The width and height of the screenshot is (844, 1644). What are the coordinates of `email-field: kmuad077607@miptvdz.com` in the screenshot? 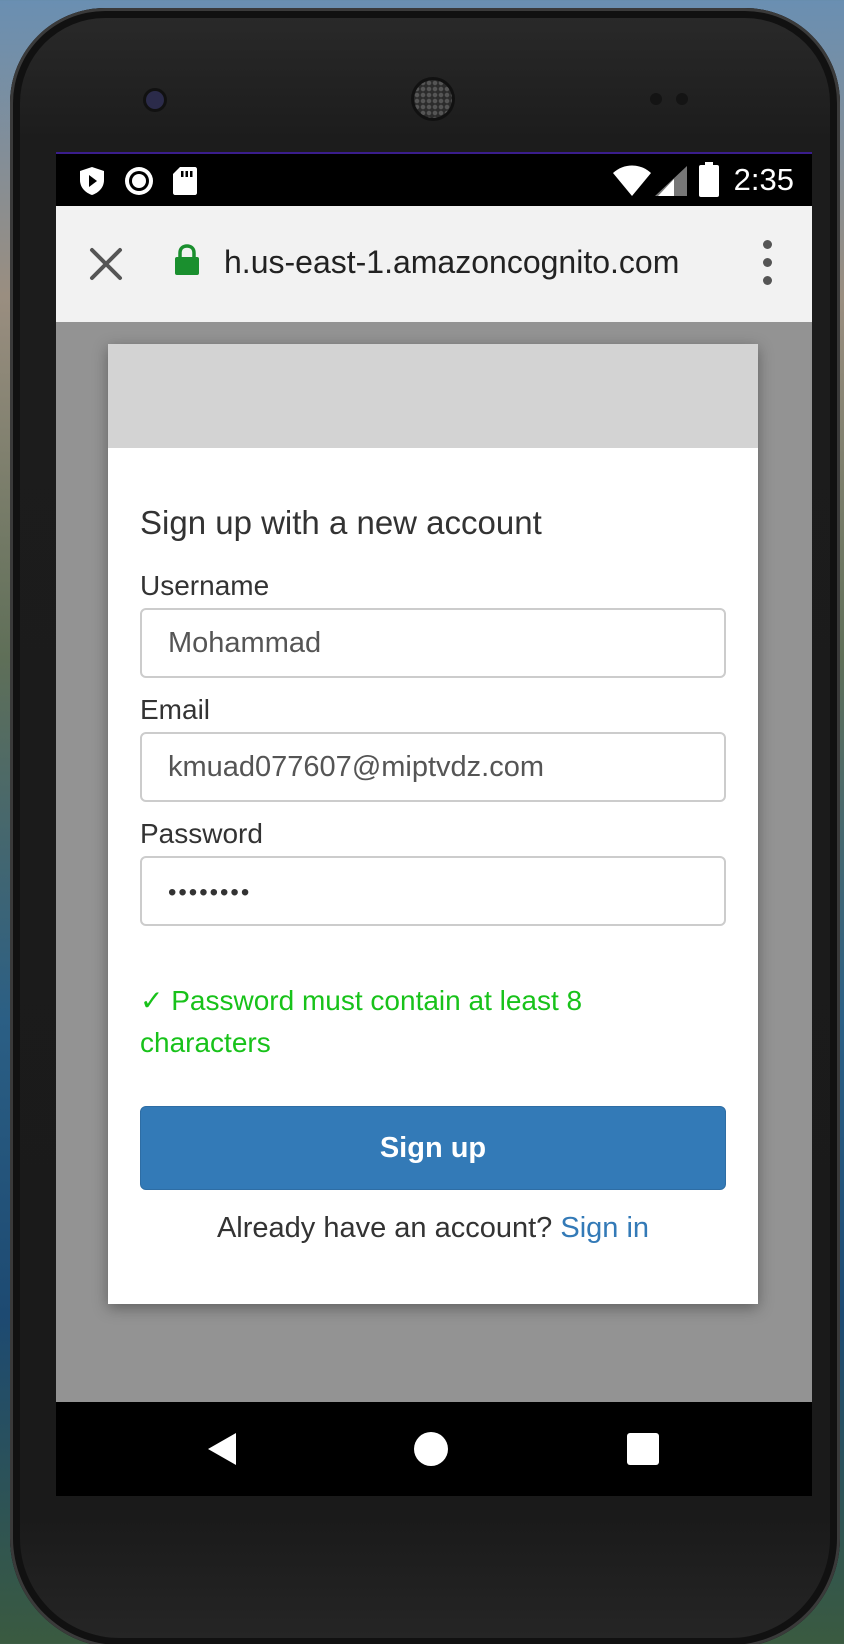 It's located at (433, 767).